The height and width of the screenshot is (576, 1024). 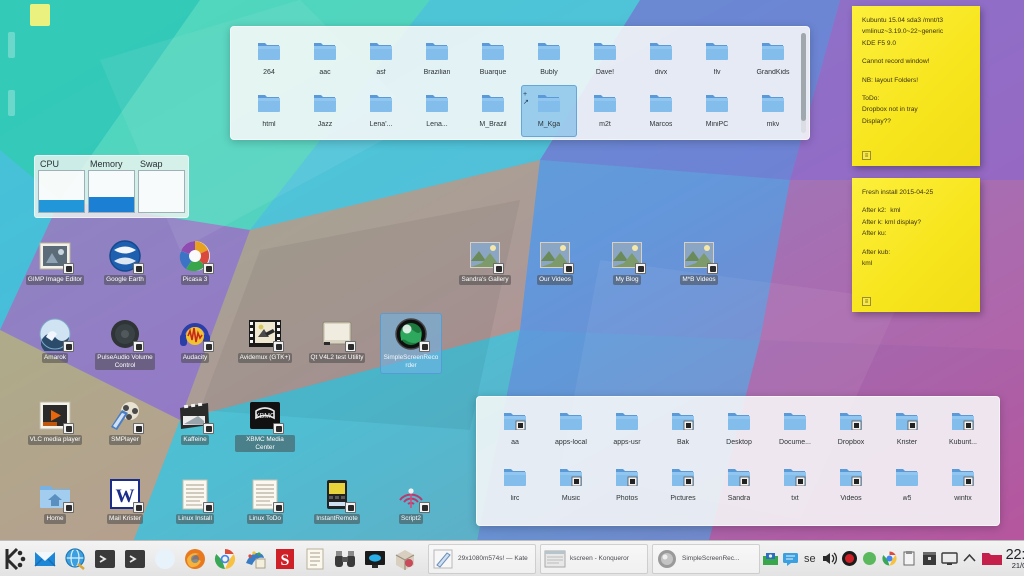 I want to click on folder-tray-icon, so click(x=991, y=558).